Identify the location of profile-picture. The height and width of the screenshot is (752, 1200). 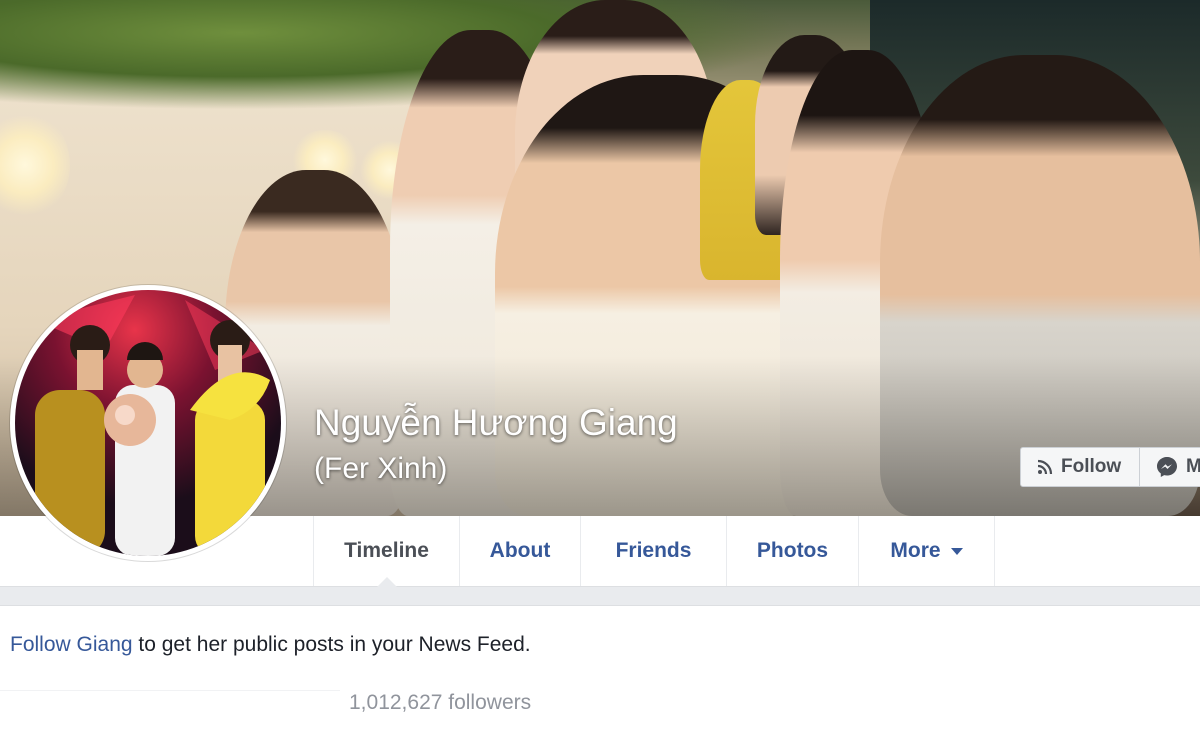
(148, 423).